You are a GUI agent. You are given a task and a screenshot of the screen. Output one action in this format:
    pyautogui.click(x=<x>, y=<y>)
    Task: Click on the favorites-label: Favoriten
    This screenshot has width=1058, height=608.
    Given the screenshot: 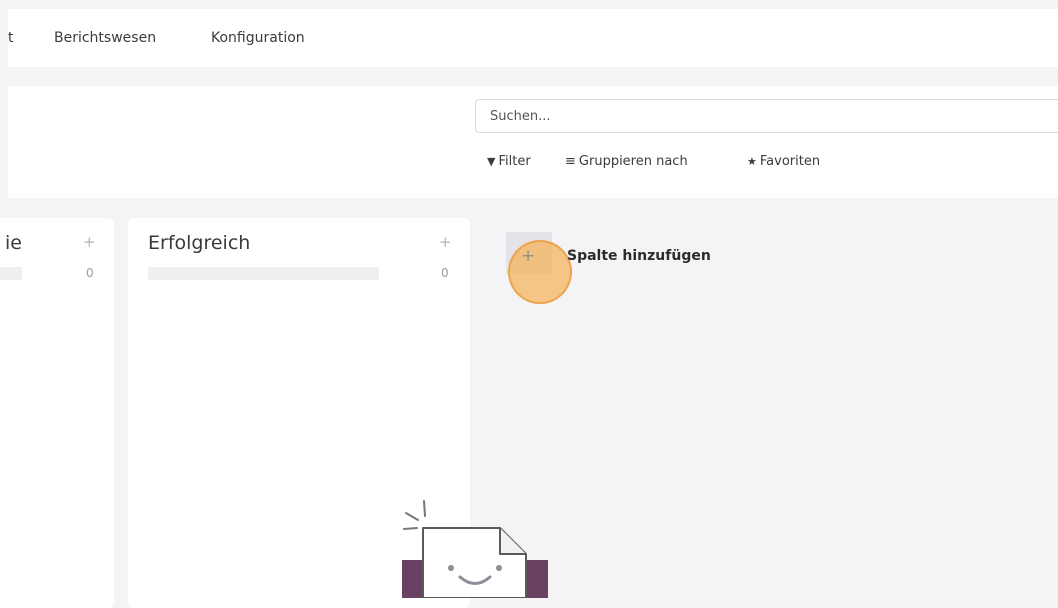 What is the action you would take?
    pyautogui.click(x=790, y=161)
    